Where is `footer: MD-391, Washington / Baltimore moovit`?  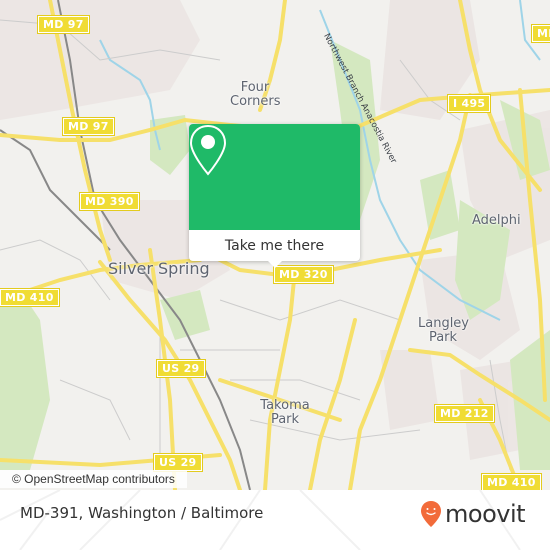
footer: MD-391, Washington / Baltimore moovit is located at coordinates (275, 520).